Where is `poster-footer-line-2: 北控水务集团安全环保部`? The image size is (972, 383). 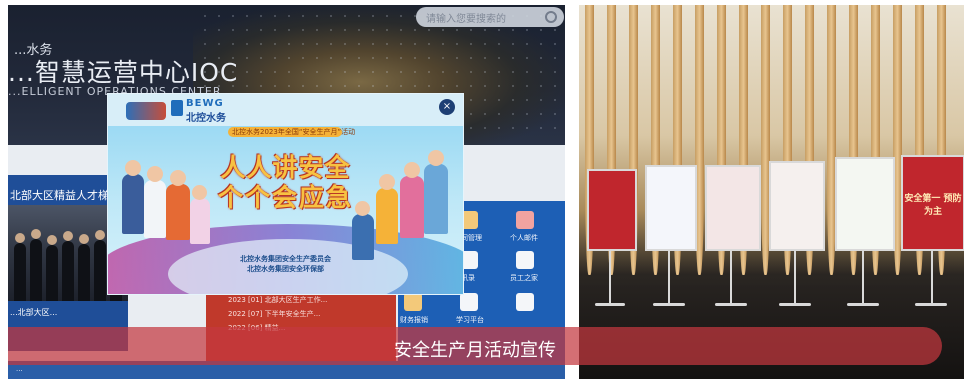 poster-footer-line-2: 北控水务集团安全环保部 is located at coordinates (285, 269).